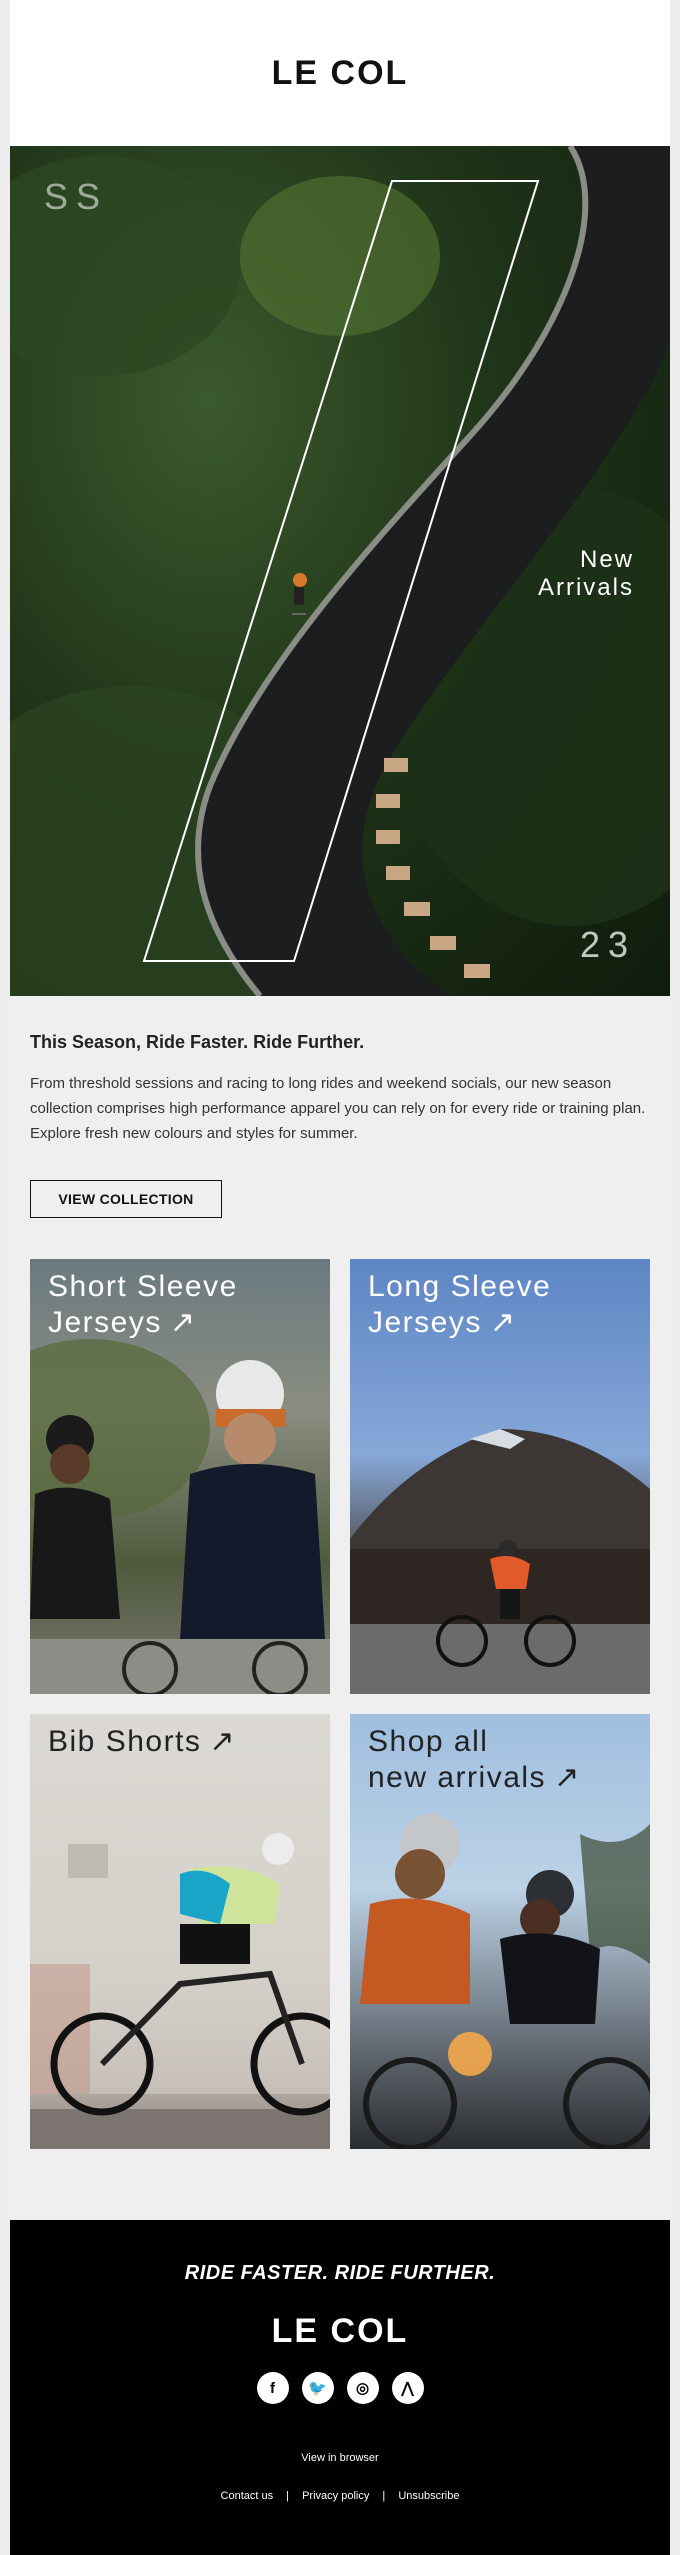 The height and width of the screenshot is (2555, 680). I want to click on view-collection-button: VIEW COLLECTION, so click(126, 1199).